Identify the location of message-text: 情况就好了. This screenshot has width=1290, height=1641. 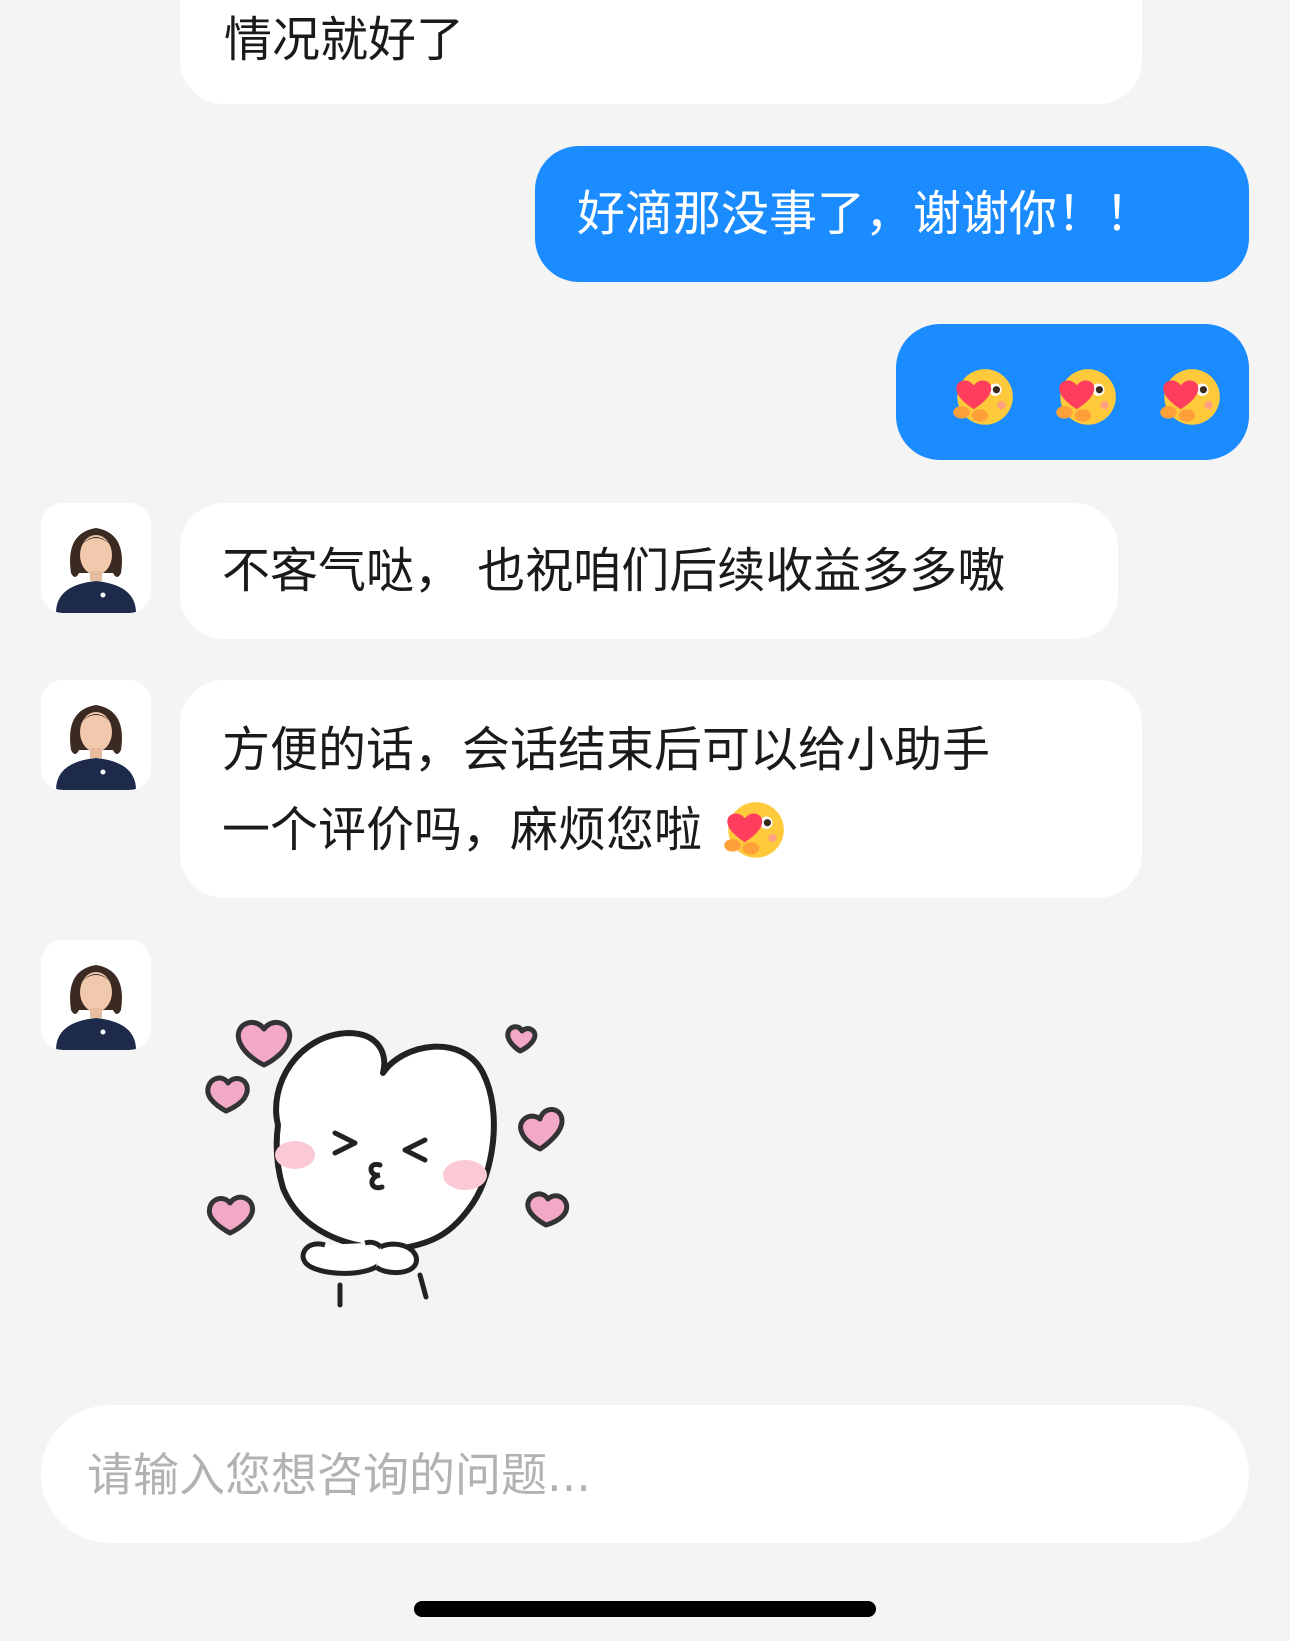
(344, 40).